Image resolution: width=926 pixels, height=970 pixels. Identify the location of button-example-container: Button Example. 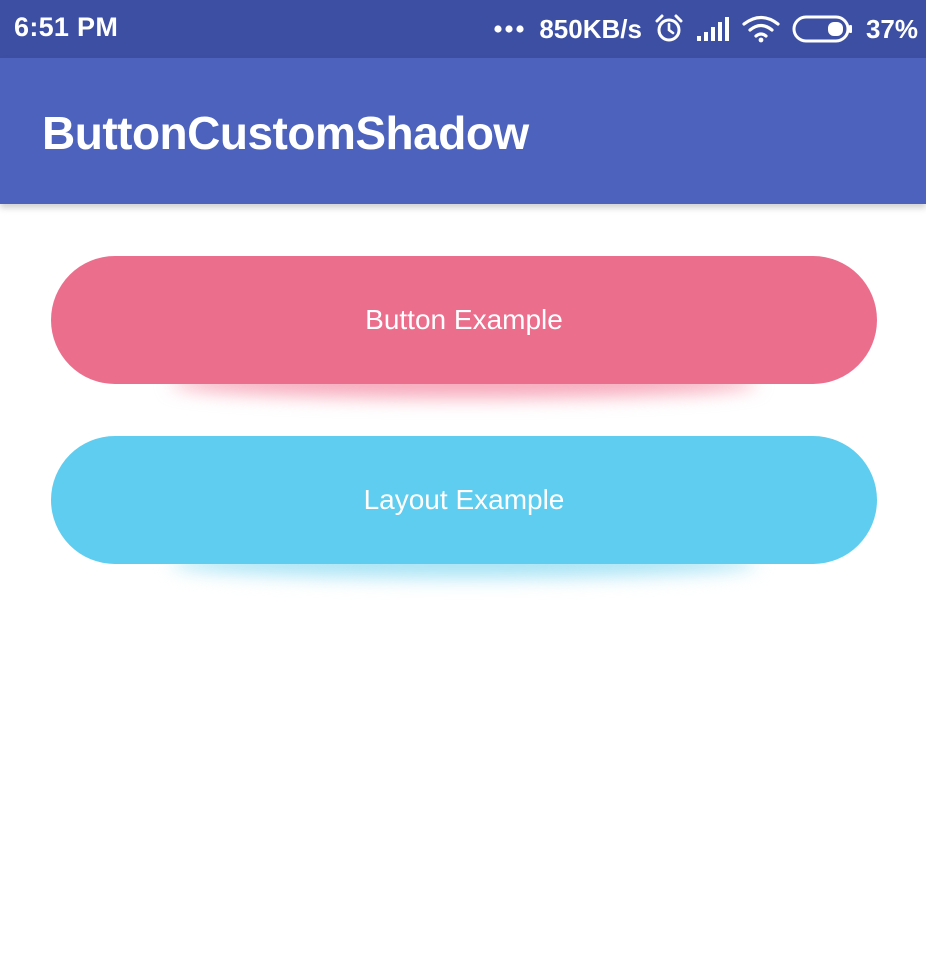
(464, 327).